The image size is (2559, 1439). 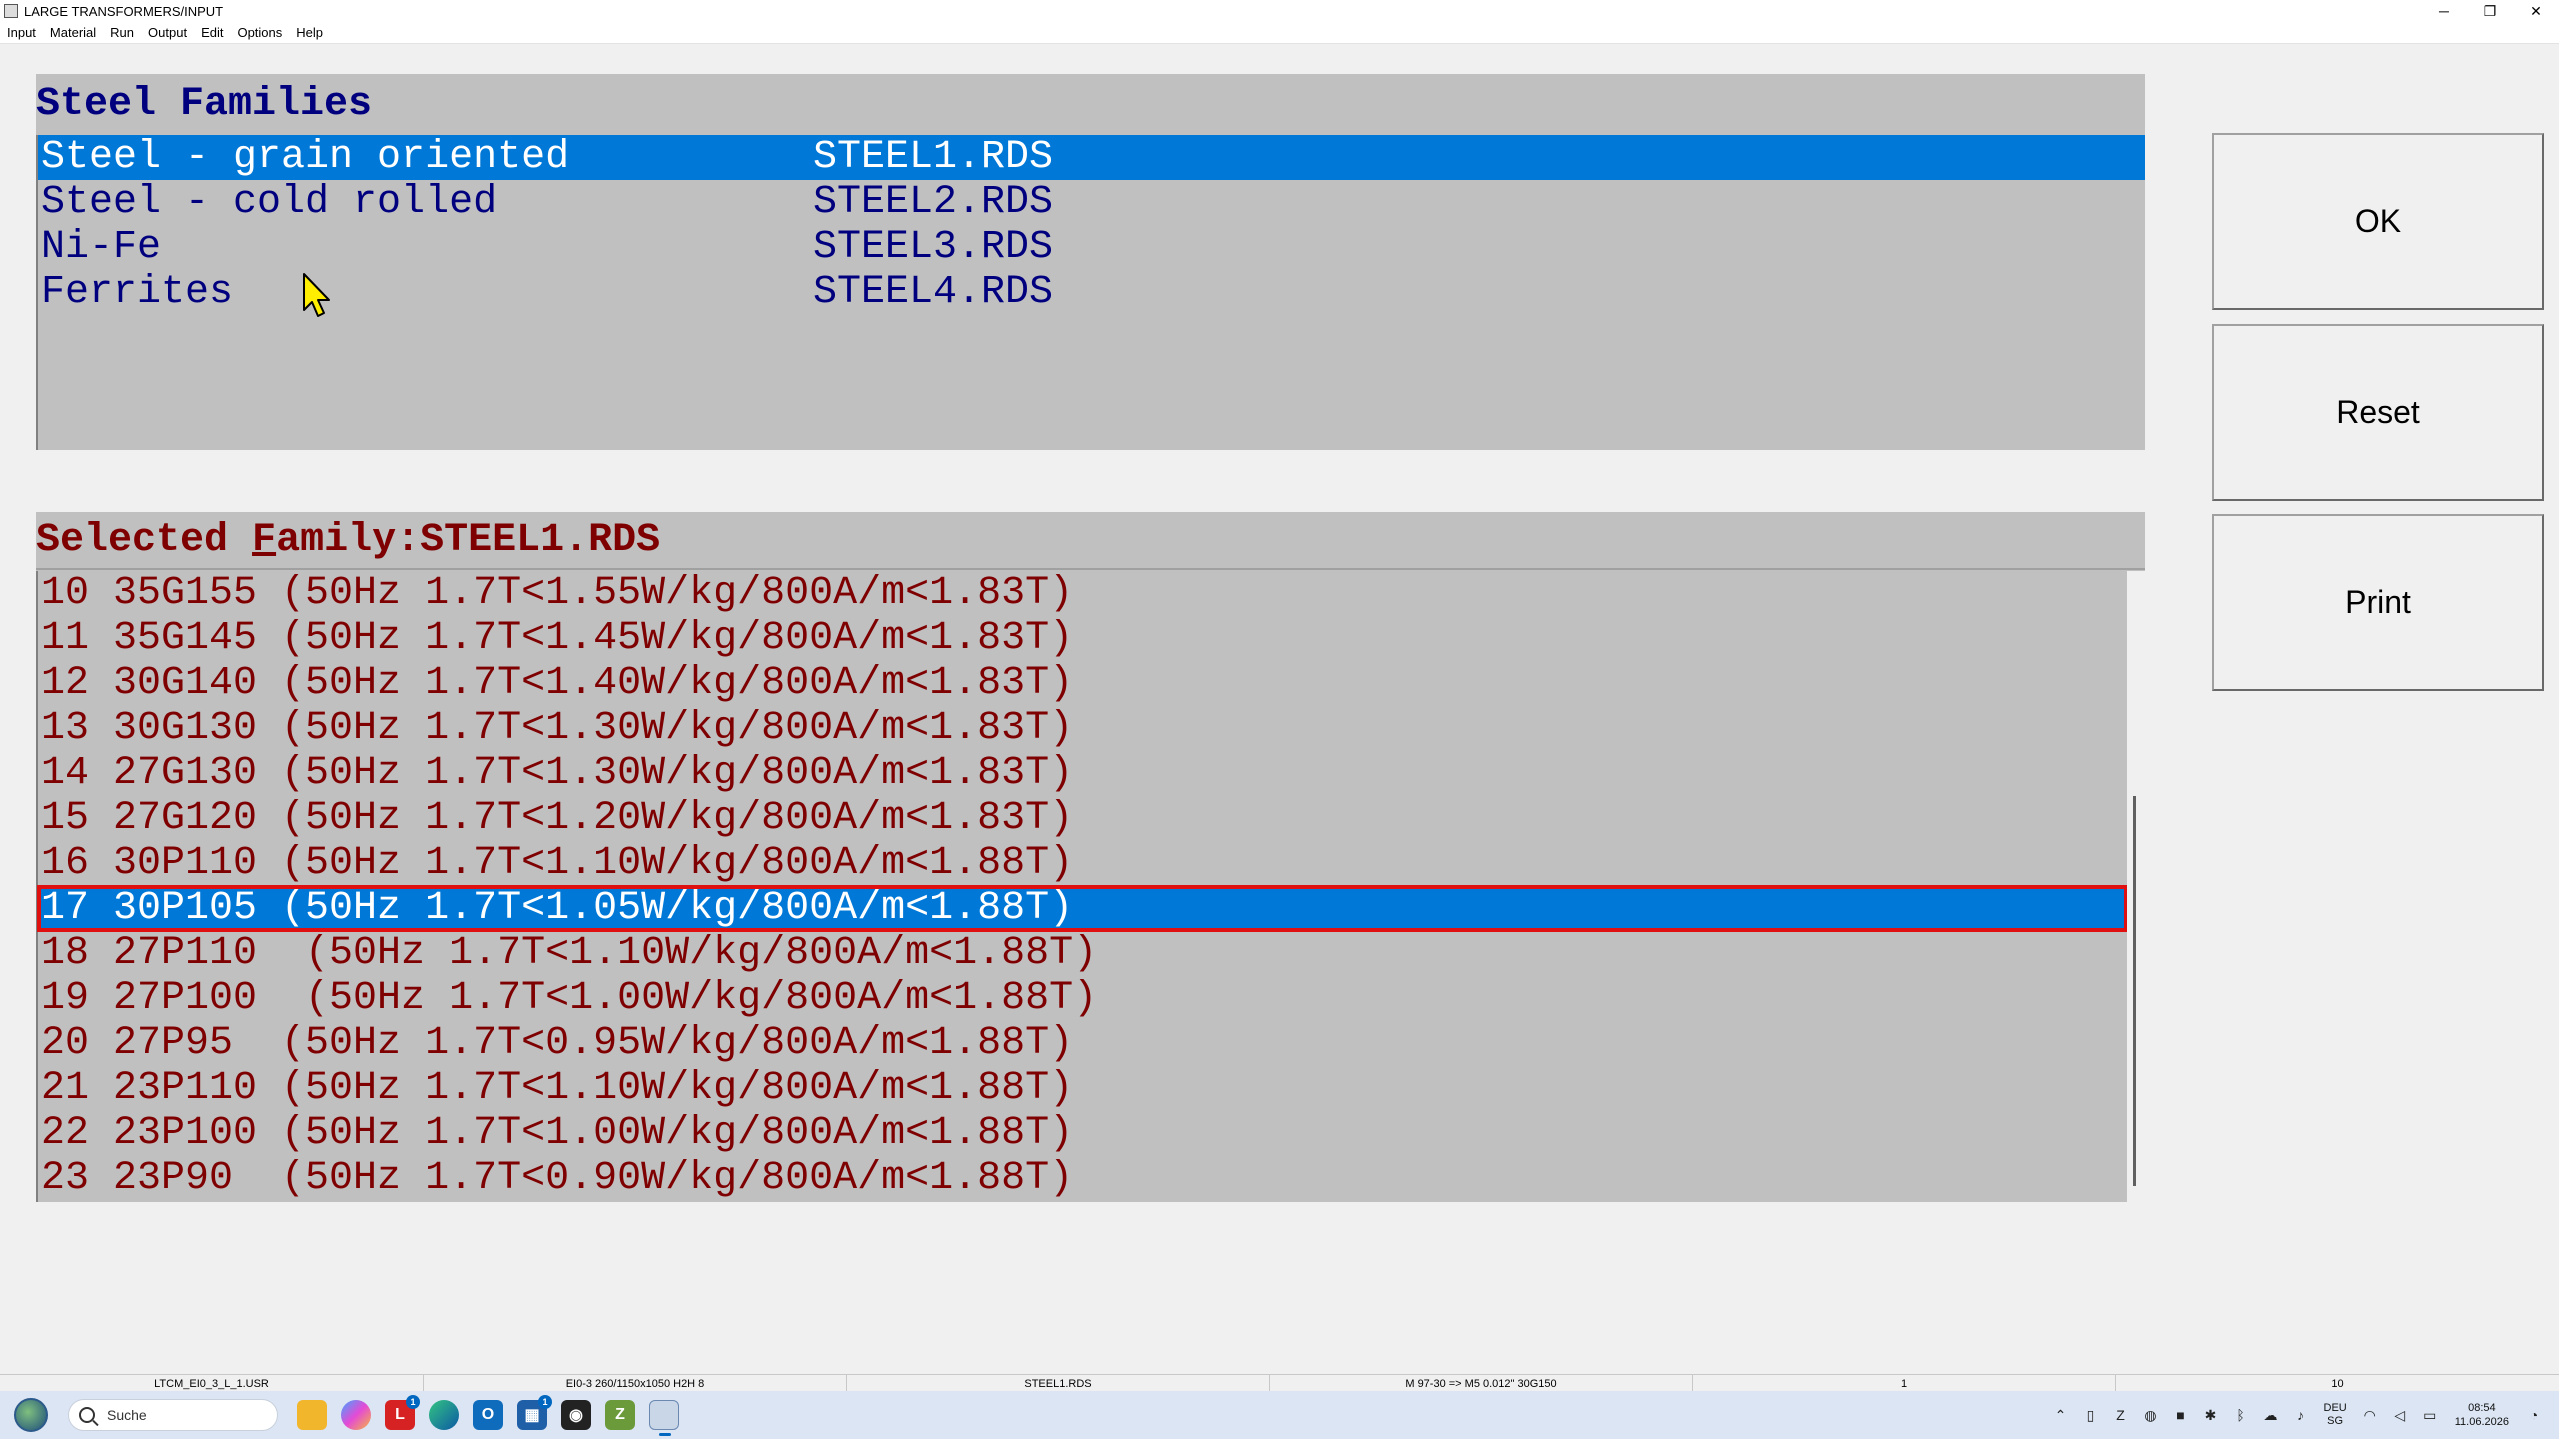 I want to click on family-file: STEEL4.RDS, so click(x=933, y=292).